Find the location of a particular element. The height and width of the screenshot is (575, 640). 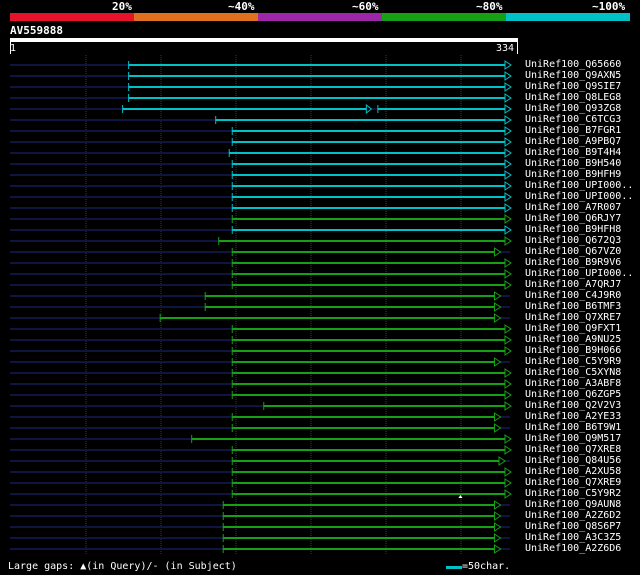

hit-label-link: UniRef100_B9R9V6 is located at coordinates (573, 262).